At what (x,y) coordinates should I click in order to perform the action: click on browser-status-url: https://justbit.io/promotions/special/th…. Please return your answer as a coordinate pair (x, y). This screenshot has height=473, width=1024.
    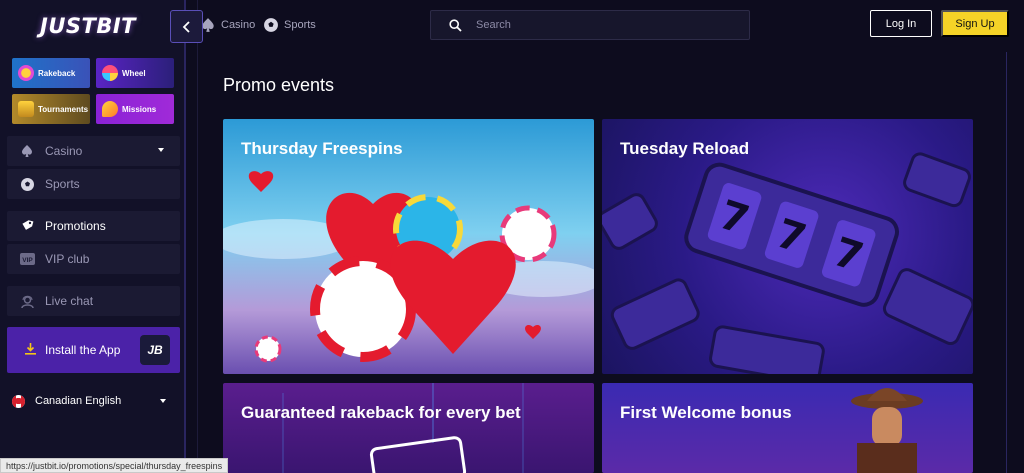
    Looking at the image, I should click on (114, 465).